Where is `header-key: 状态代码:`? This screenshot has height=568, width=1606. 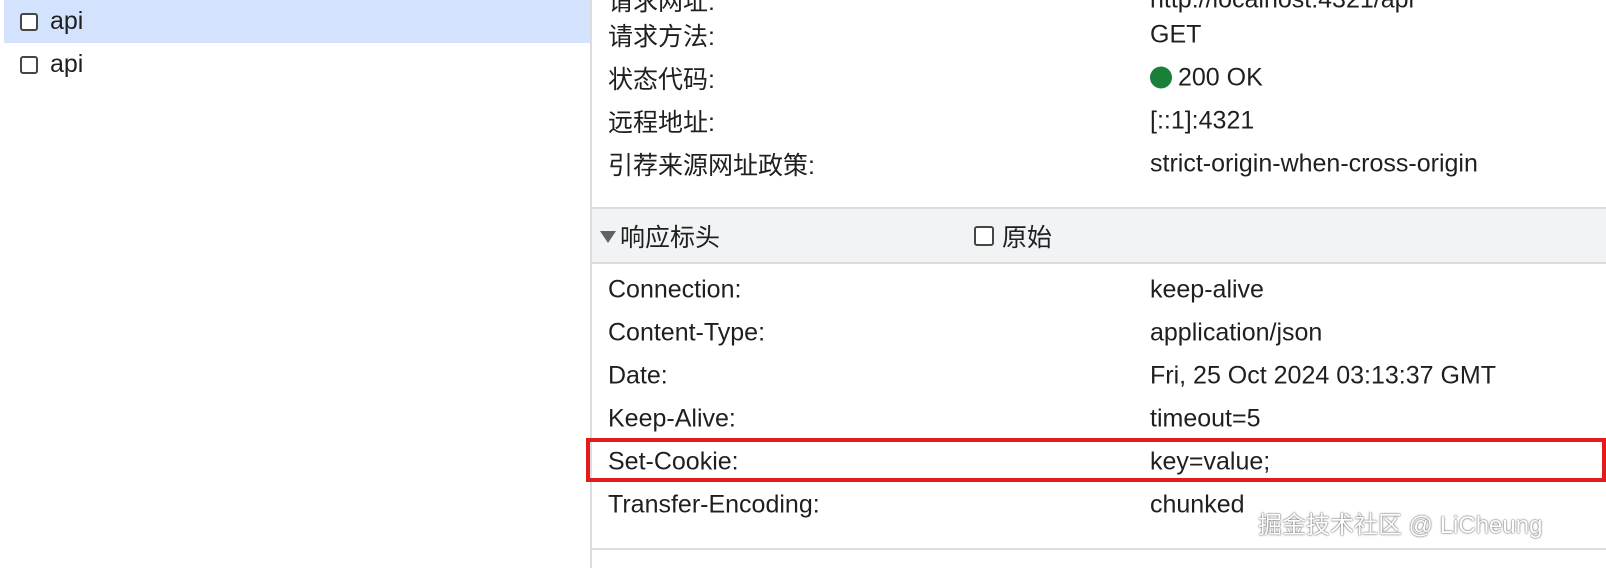
header-key: 状态代码: is located at coordinates (661, 79).